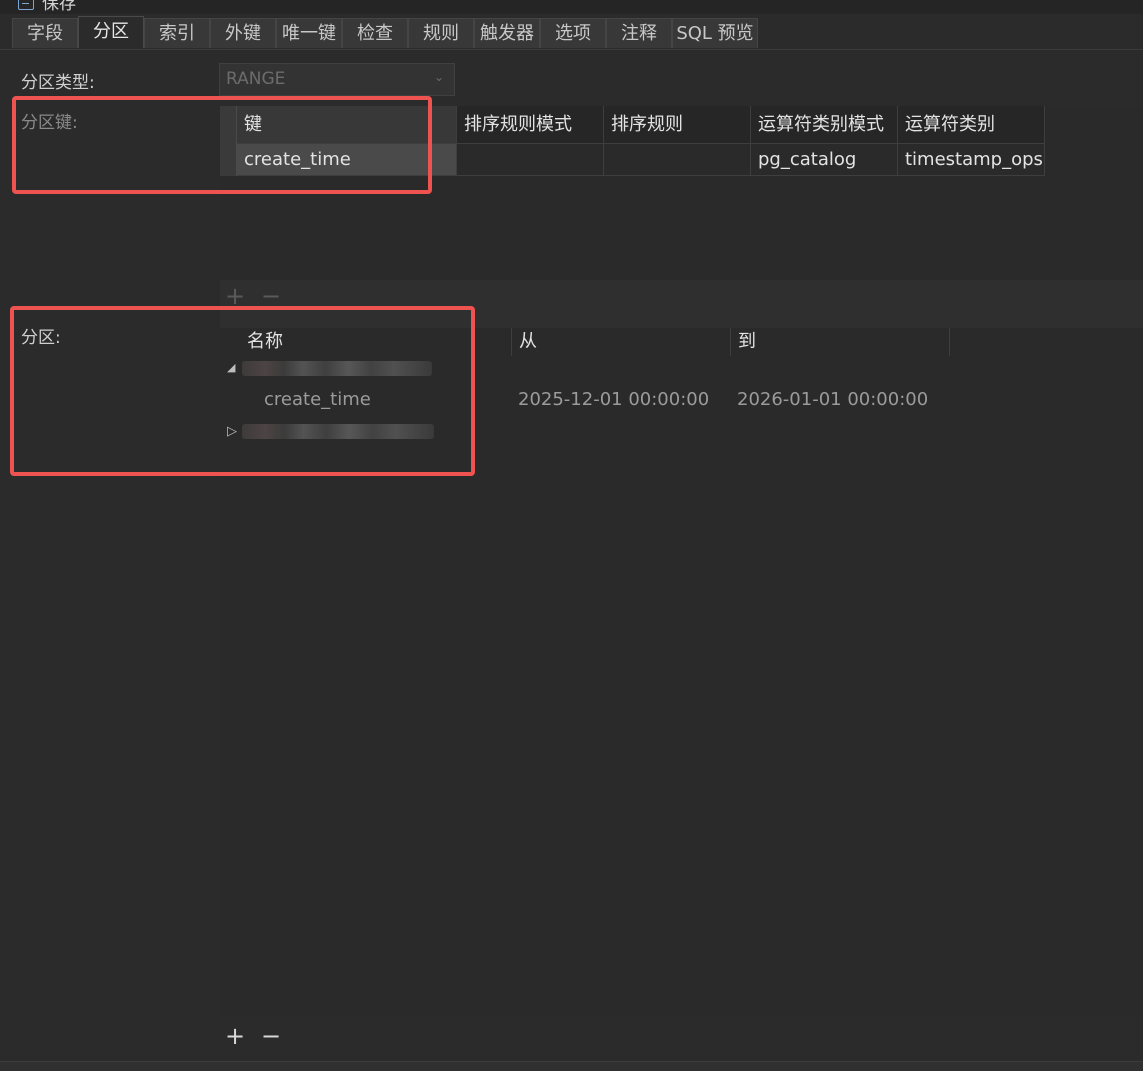 The width and height of the screenshot is (1143, 1071). What do you see at coordinates (243, 33) in the screenshot?
I see `tab-foreign-keys: 外键` at bounding box center [243, 33].